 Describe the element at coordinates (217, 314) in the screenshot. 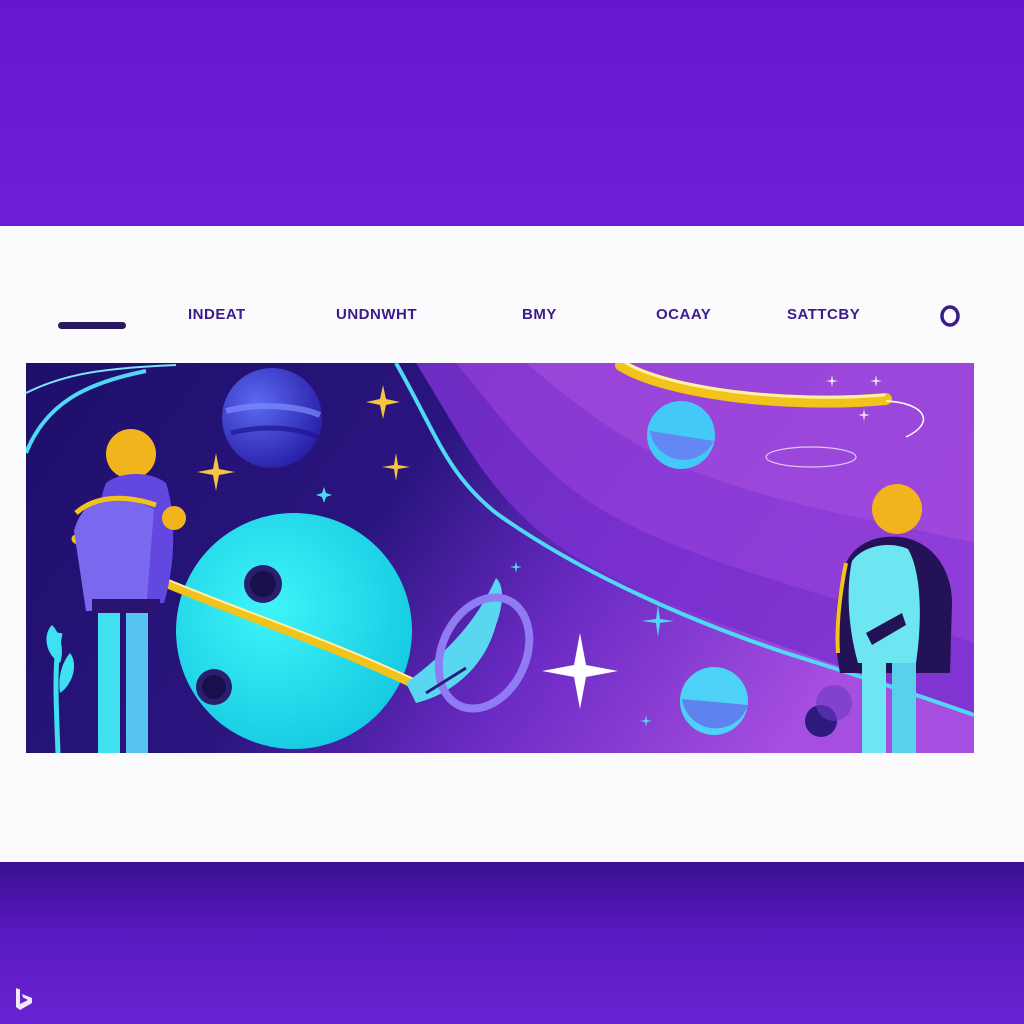

I see `nav-link-1: INDEAT` at that location.